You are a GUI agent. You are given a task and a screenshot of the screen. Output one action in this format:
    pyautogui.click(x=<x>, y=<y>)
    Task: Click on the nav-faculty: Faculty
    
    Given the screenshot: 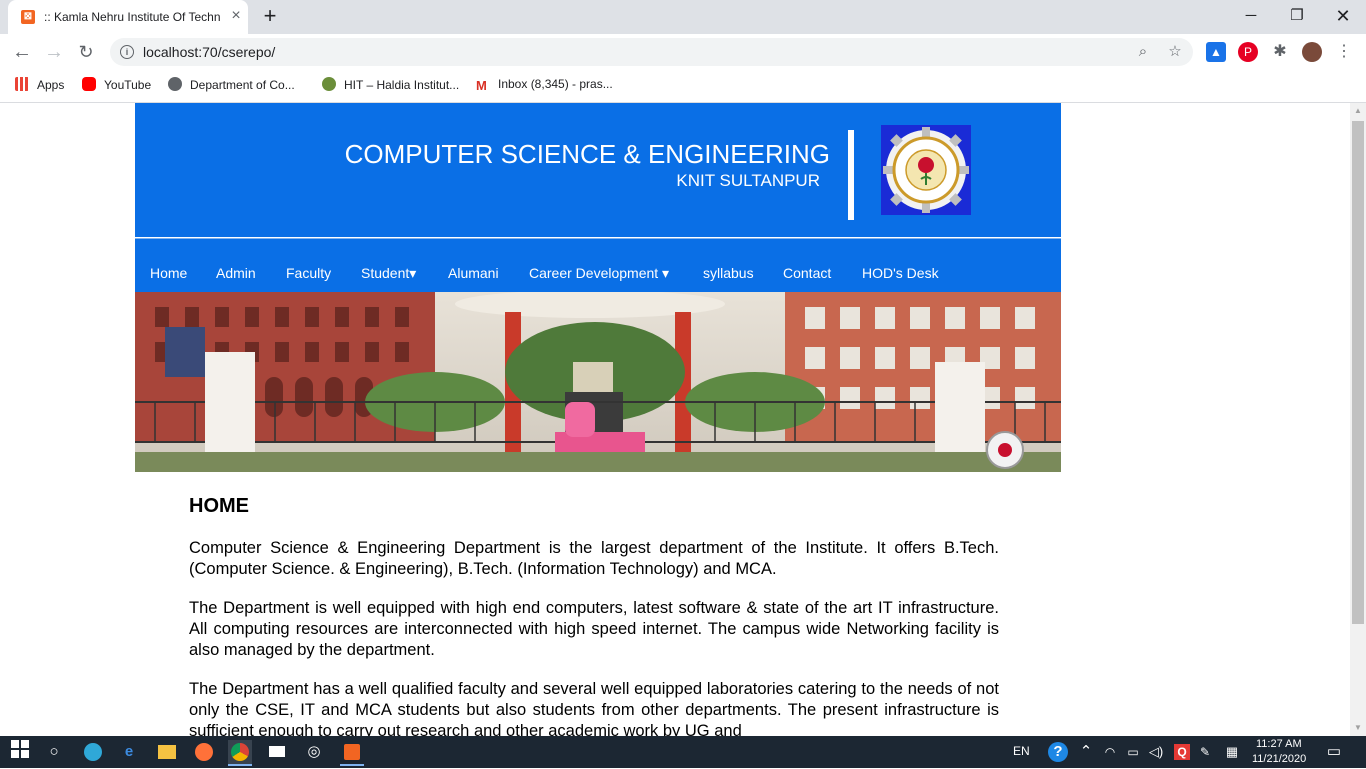 What is the action you would take?
    pyautogui.click(x=308, y=273)
    